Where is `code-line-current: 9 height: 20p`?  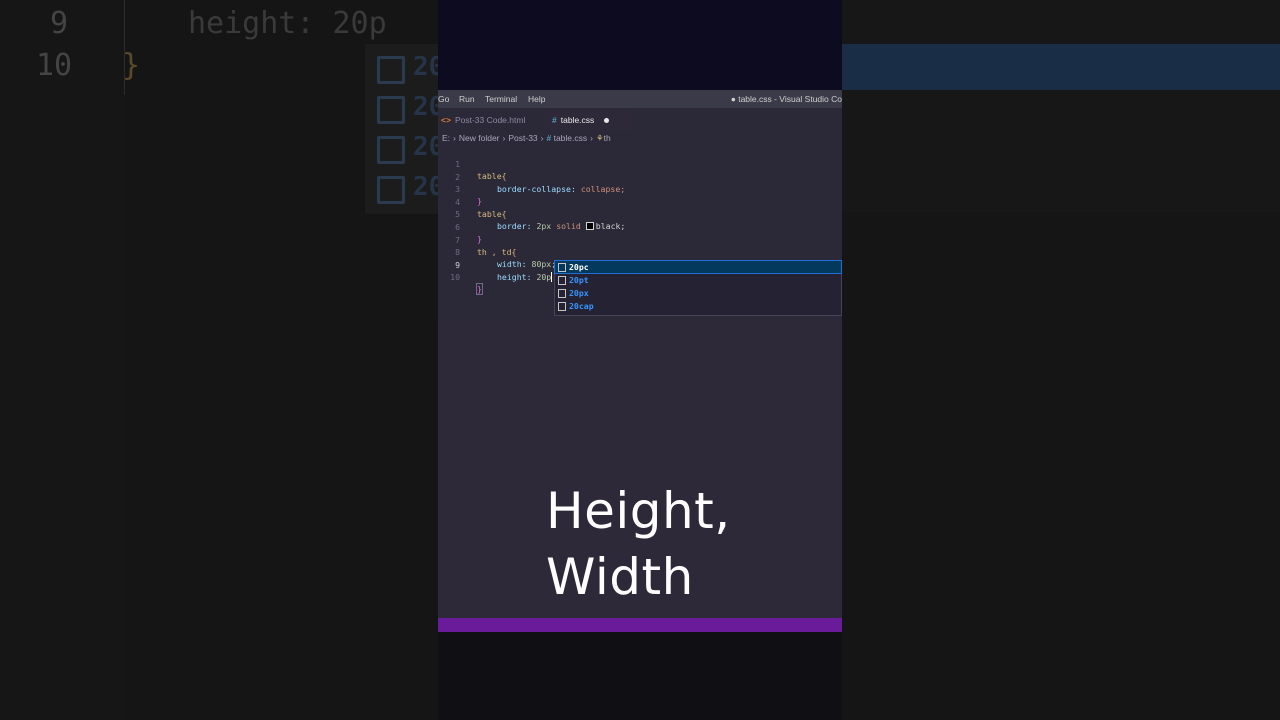
code-line-current: 9 height: 20p is located at coordinates (640, 264).